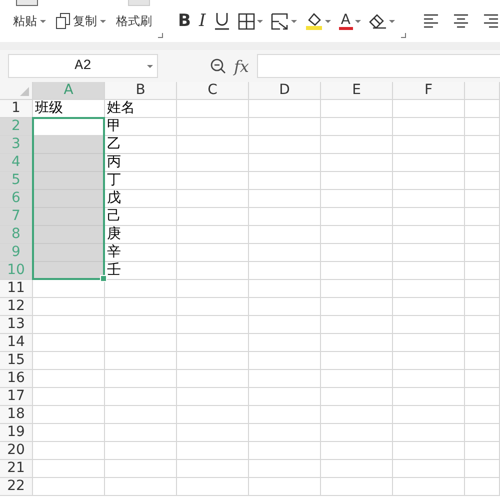 The width and height of the screenshot is (500, 500). I want to click on paste-button: 粘贴, so click(29, 21).